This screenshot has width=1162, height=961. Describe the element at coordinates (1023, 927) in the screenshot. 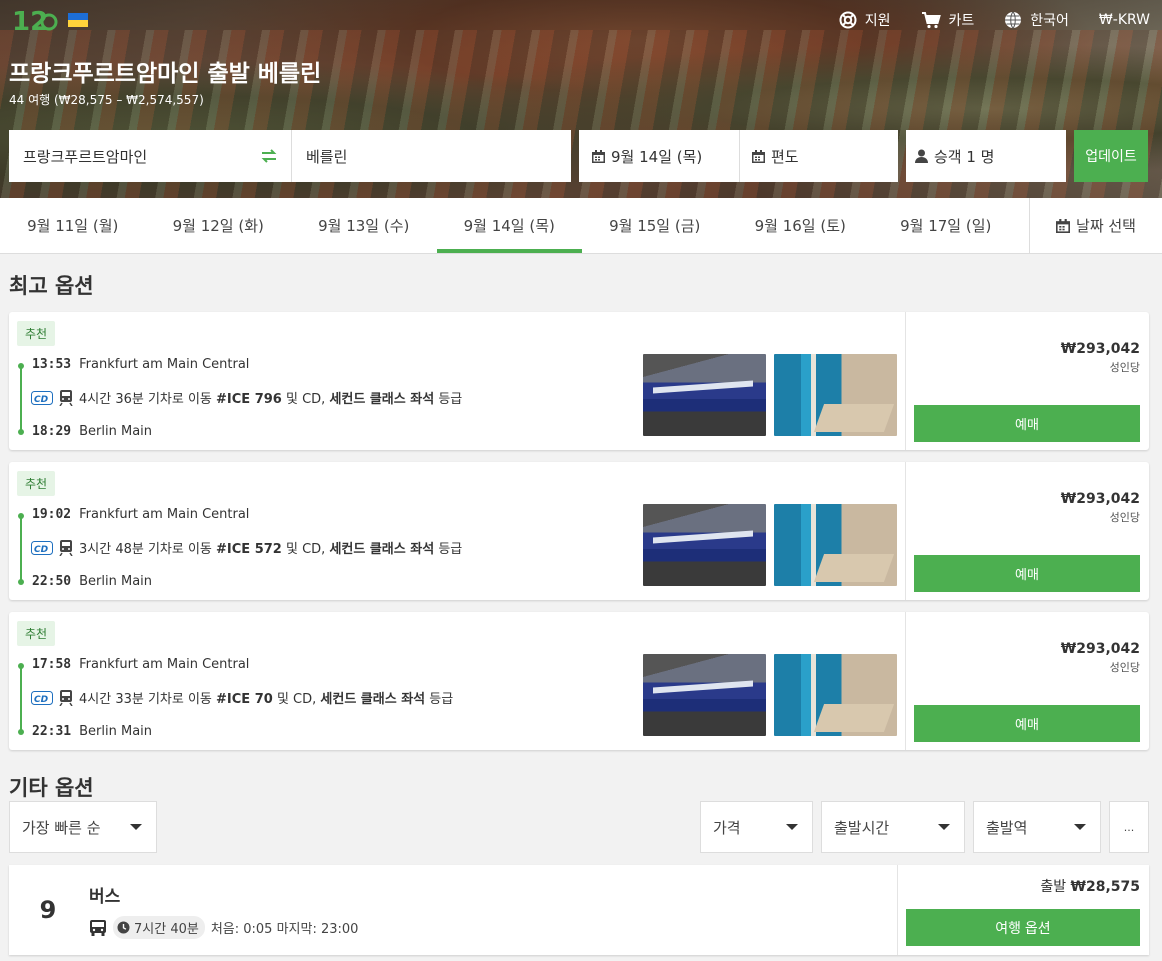

I see `trip-options-button: 여행 옵션` at that location.